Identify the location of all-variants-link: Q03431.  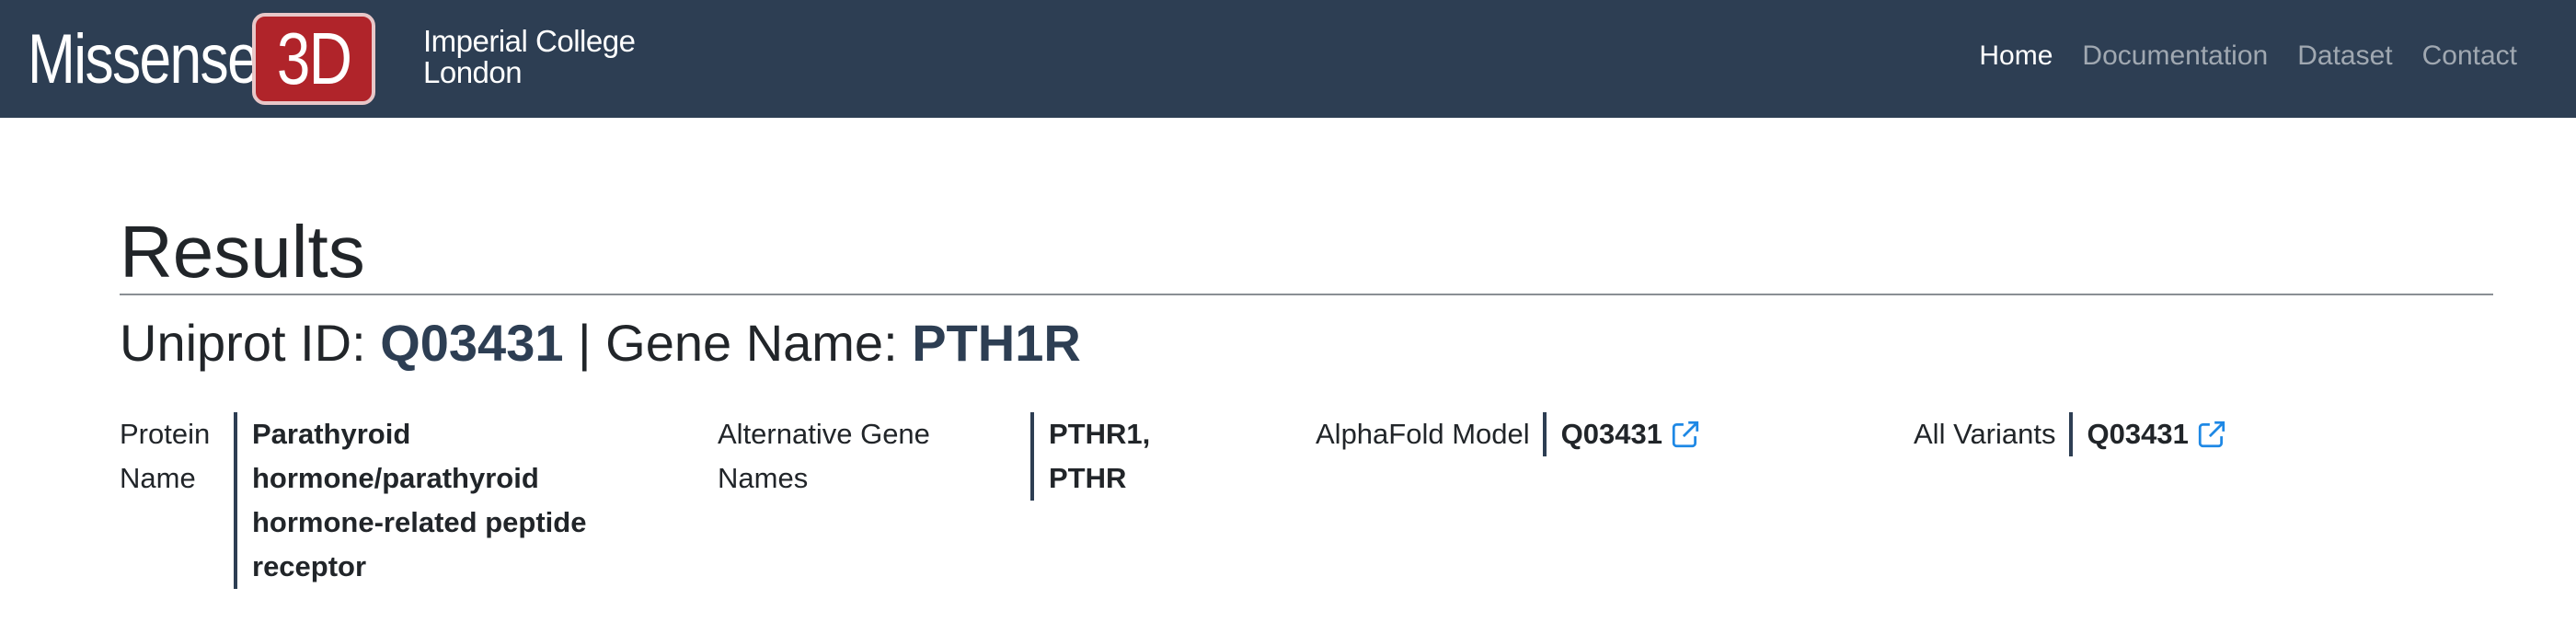
(2157, 434).